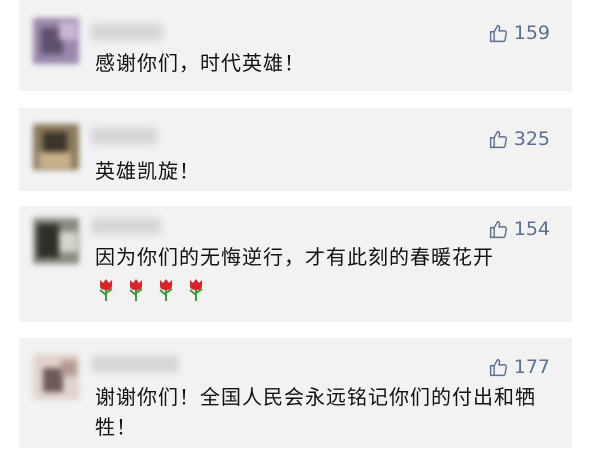 Image resolution: width=591 pixels, height=465 pixels. I want to click on like-count: 154, so click(531, 229).